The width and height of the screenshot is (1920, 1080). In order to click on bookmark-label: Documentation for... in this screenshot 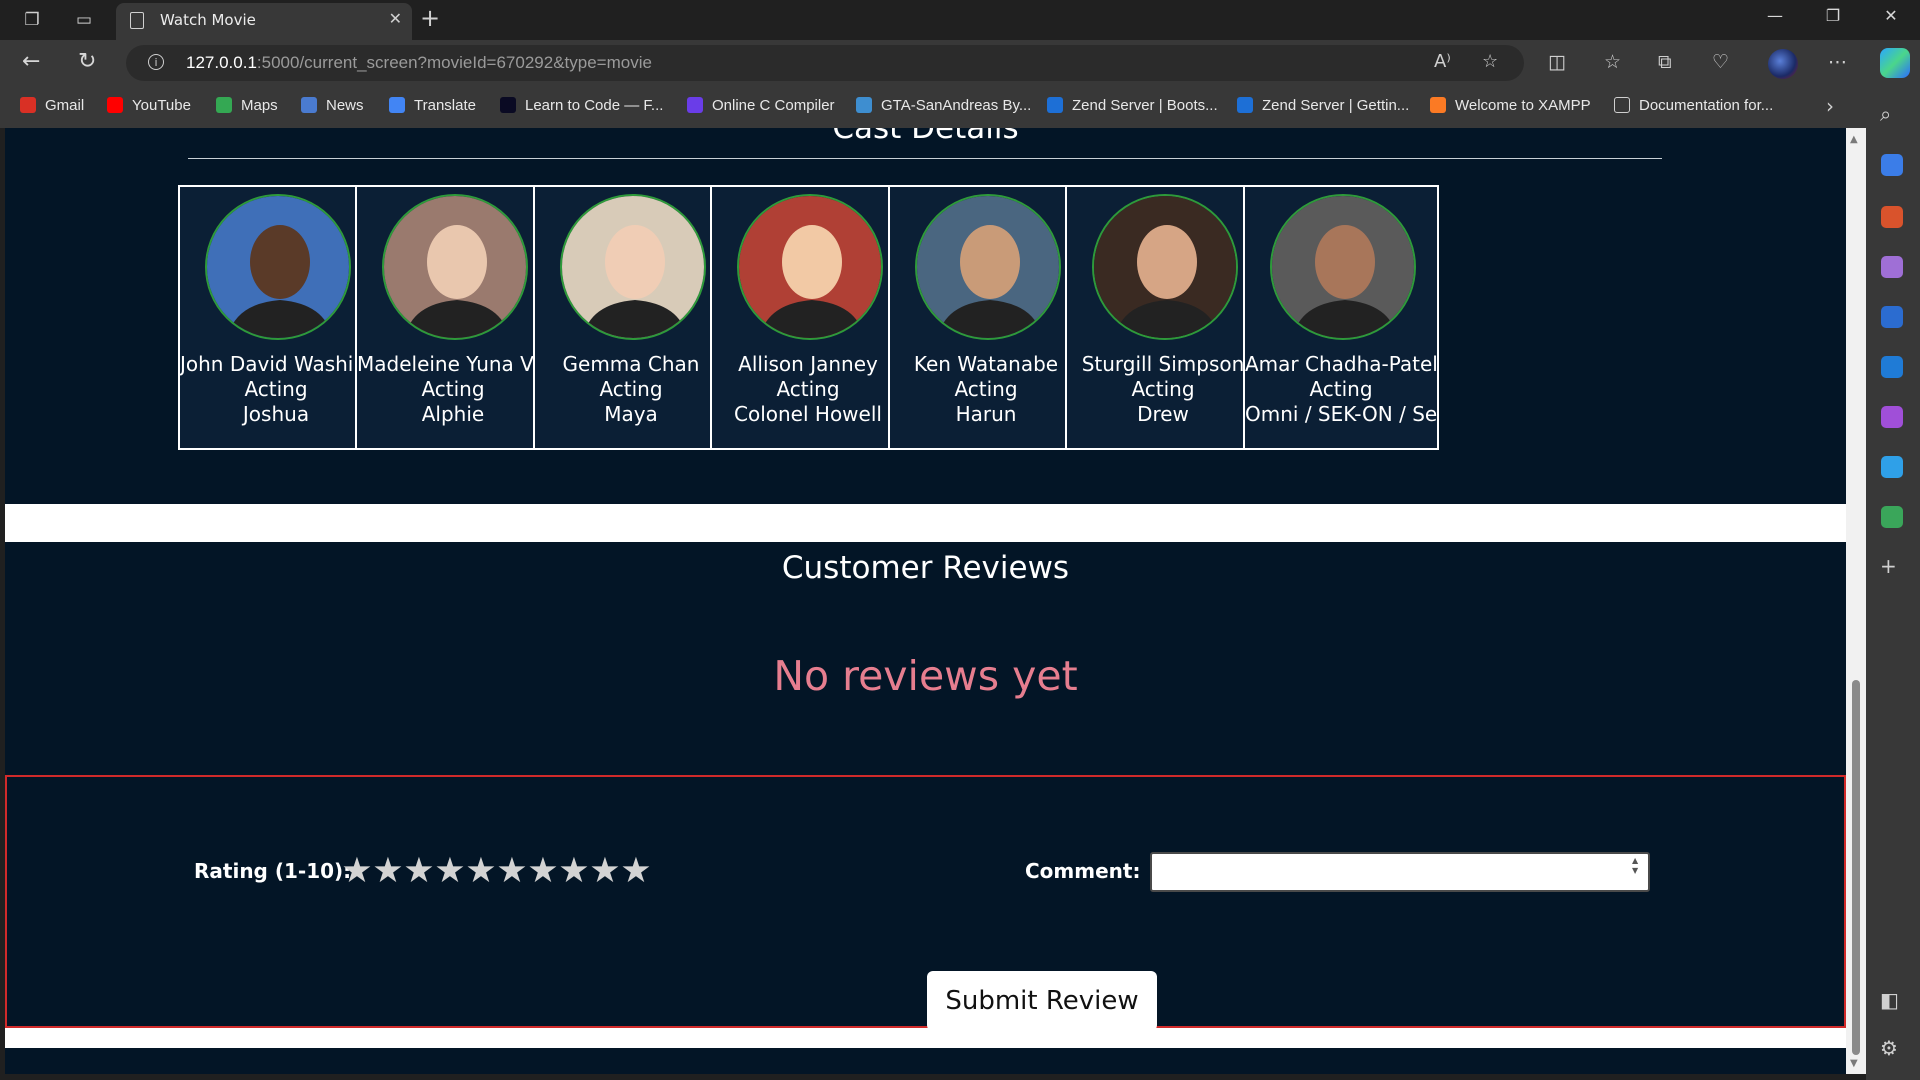, I will do `click(1706, 105)`.